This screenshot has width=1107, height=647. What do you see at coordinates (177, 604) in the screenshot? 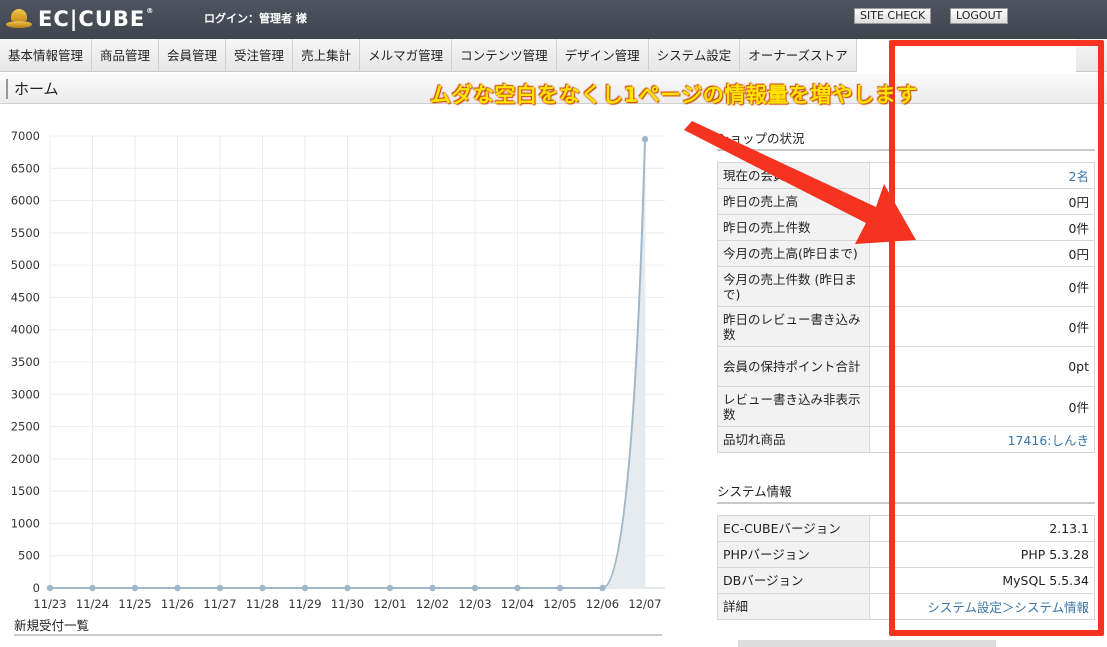
I see `x-tick-label: 11/26` at bounding box center [177, 604].